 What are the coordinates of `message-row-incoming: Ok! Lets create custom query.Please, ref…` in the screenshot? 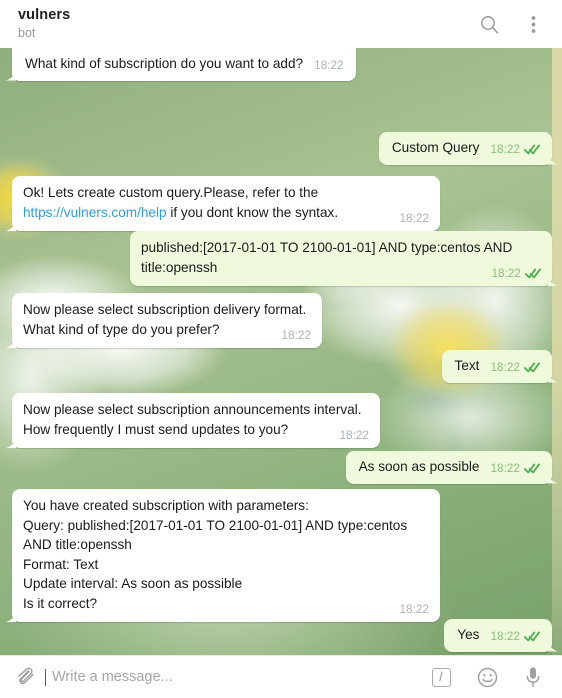 It's located at (226, 203).